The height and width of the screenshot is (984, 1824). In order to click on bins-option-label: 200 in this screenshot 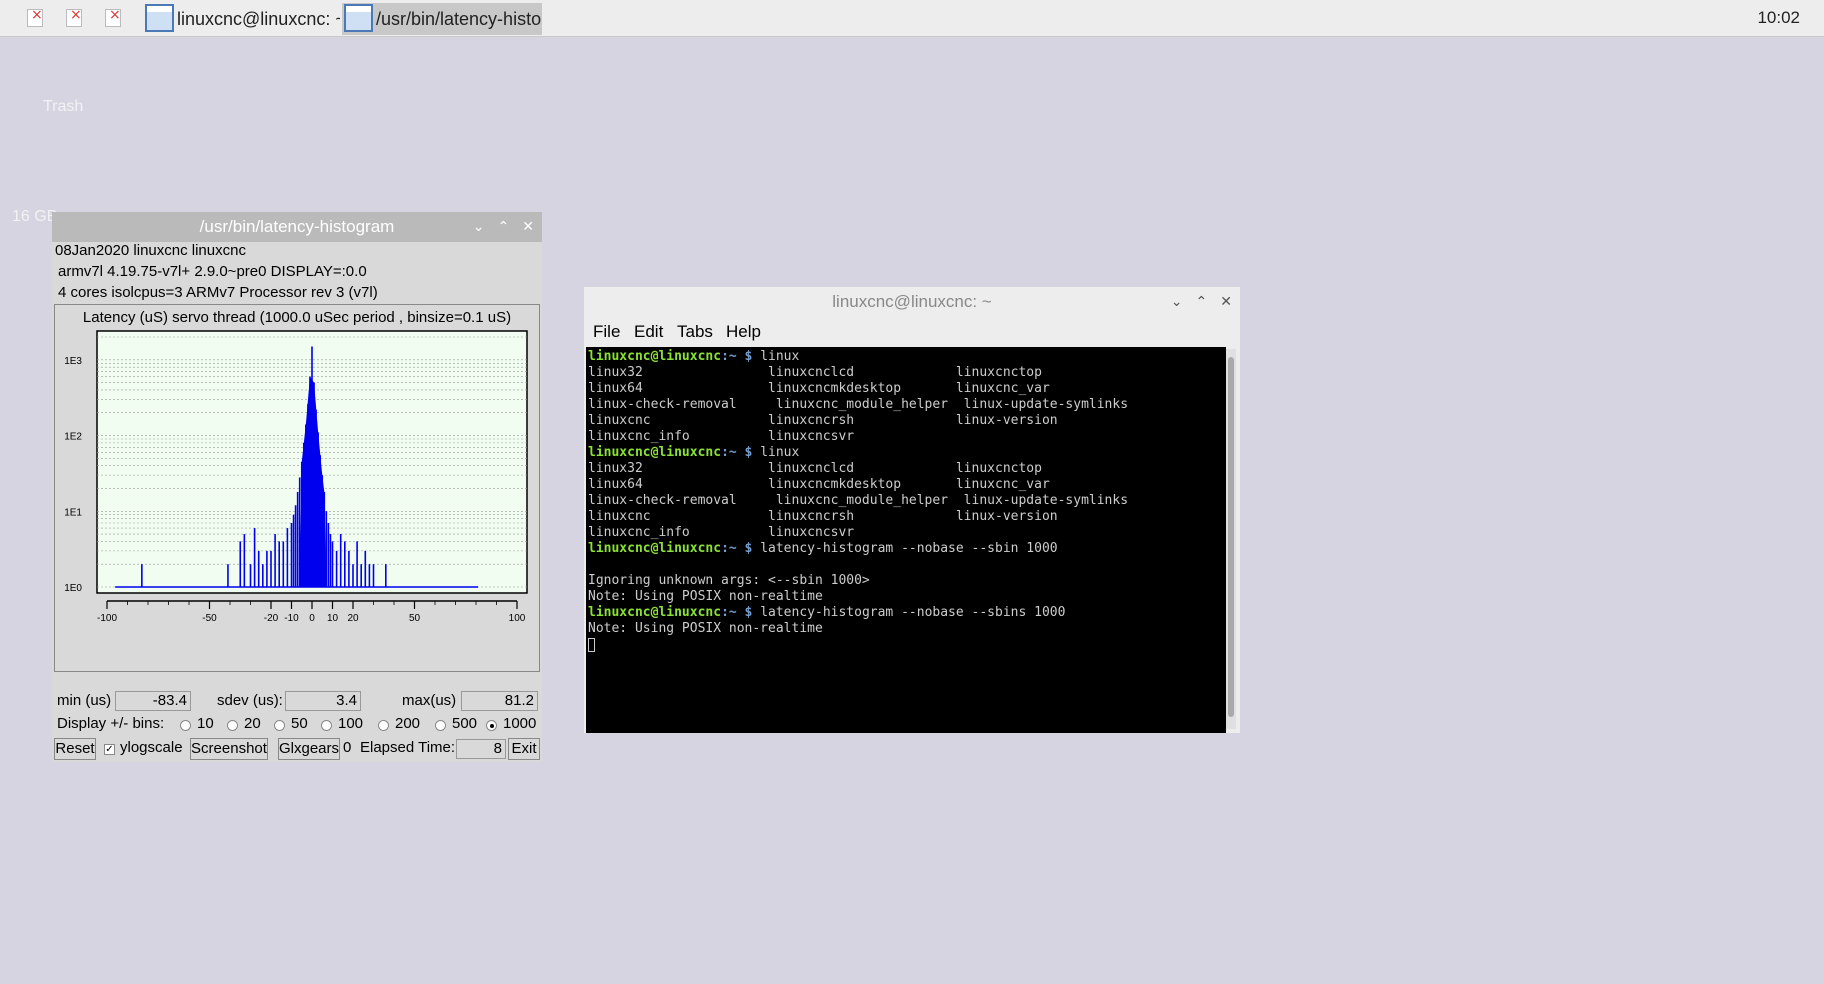, I will do `click(408, 723)`.